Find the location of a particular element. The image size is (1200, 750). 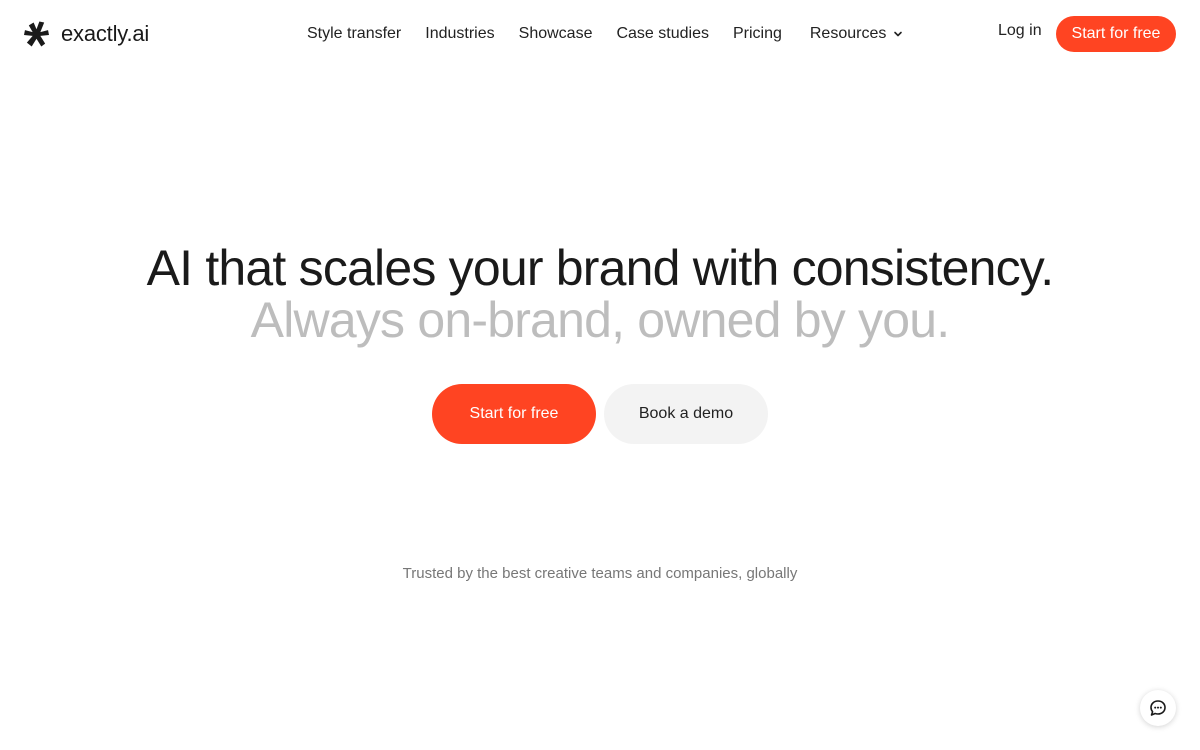

nav-industries: Industries is located at coordinates (459, 34).